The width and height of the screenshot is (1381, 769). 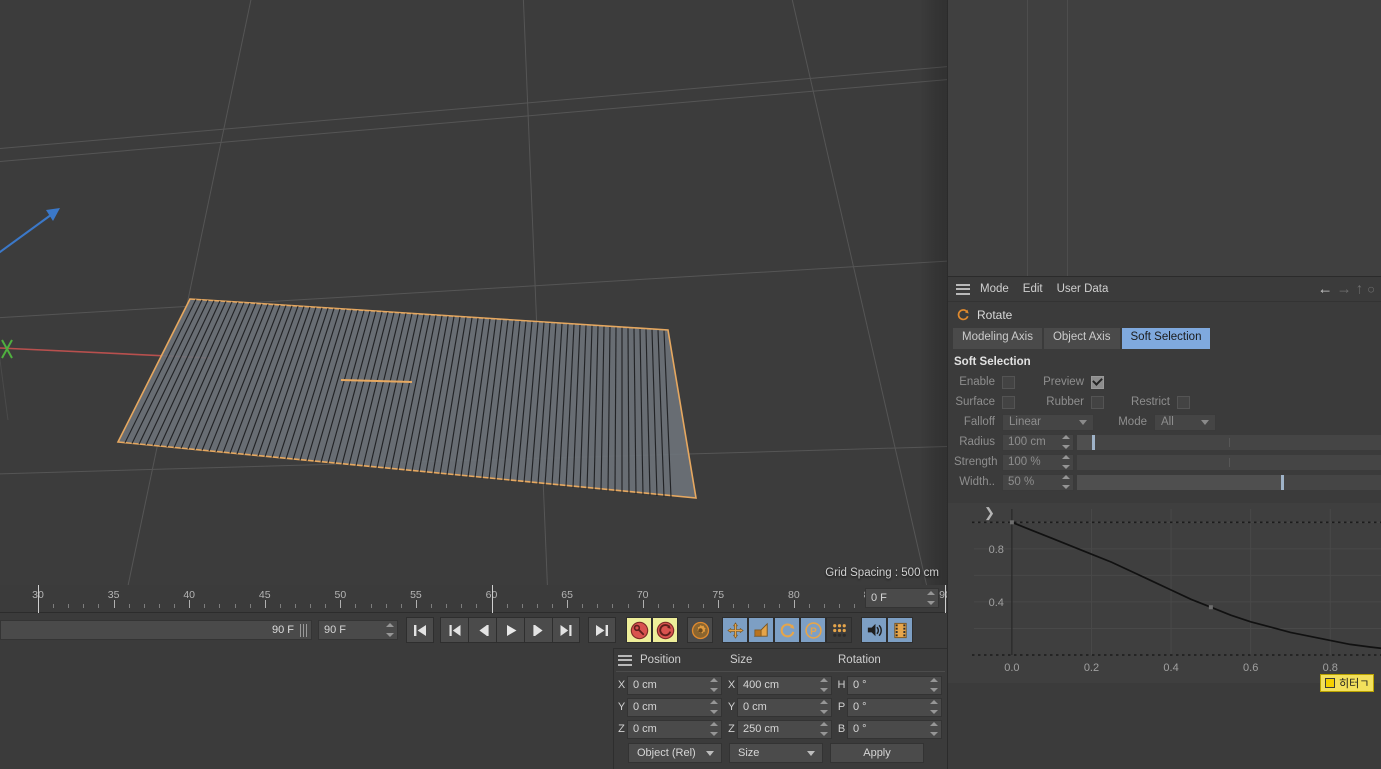 I want to click on record-active-objects-button, so click(x=639, y=630).